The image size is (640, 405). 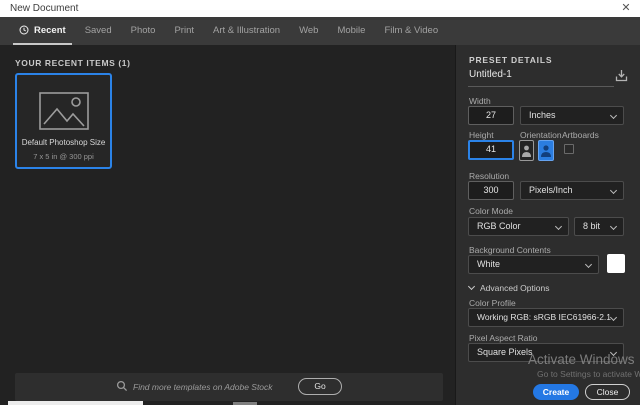 I want to click on document-name-field: Untitled-1, so click(x=490, y=74).